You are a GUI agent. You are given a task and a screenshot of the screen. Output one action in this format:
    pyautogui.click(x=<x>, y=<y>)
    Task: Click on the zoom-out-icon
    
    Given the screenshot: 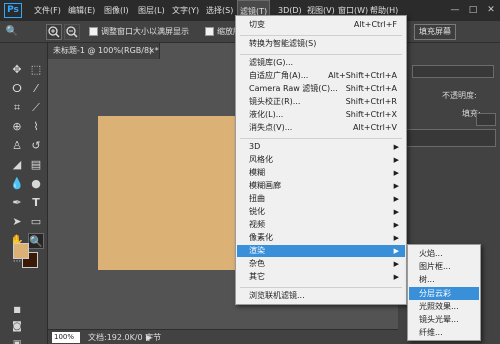 What is the action you would take?
    pyautogui.click(x=72, y=32)
    